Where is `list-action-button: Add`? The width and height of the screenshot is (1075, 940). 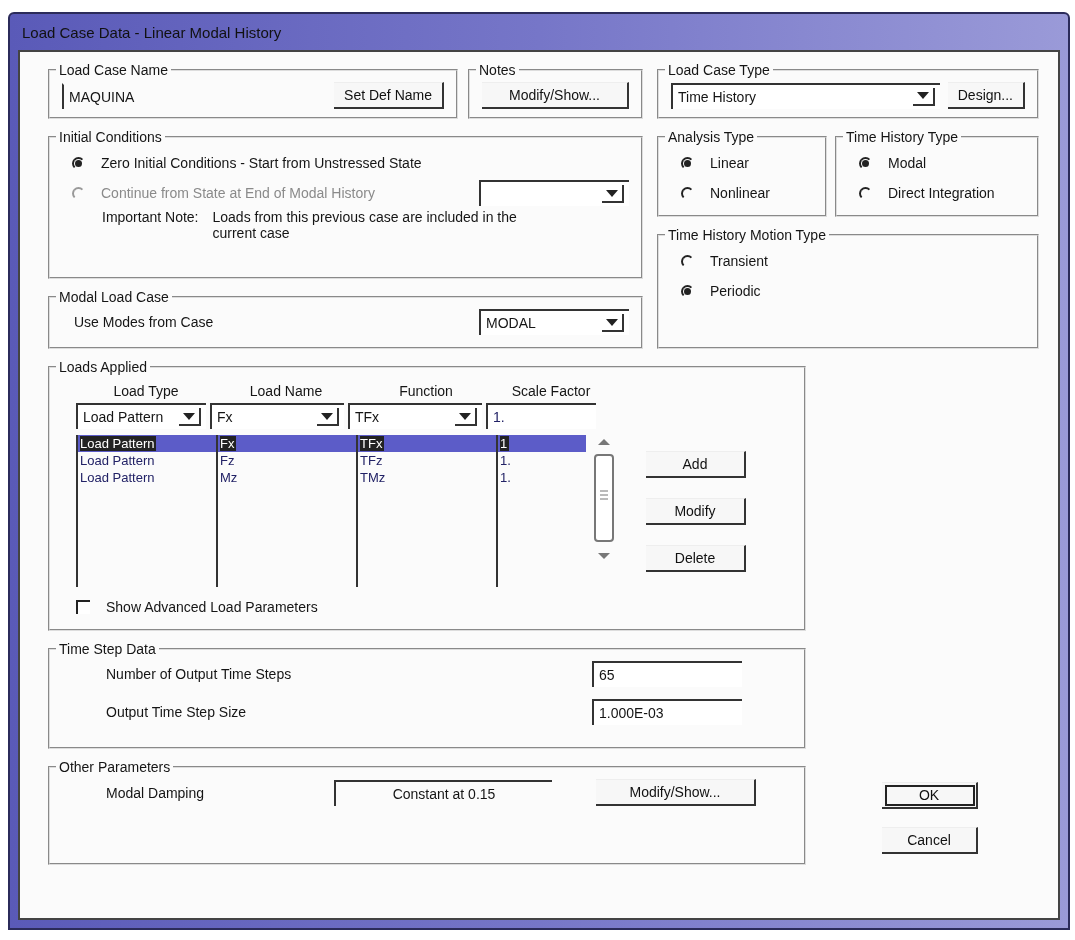 list-action-button: Add is located at coordinates (696, 464).